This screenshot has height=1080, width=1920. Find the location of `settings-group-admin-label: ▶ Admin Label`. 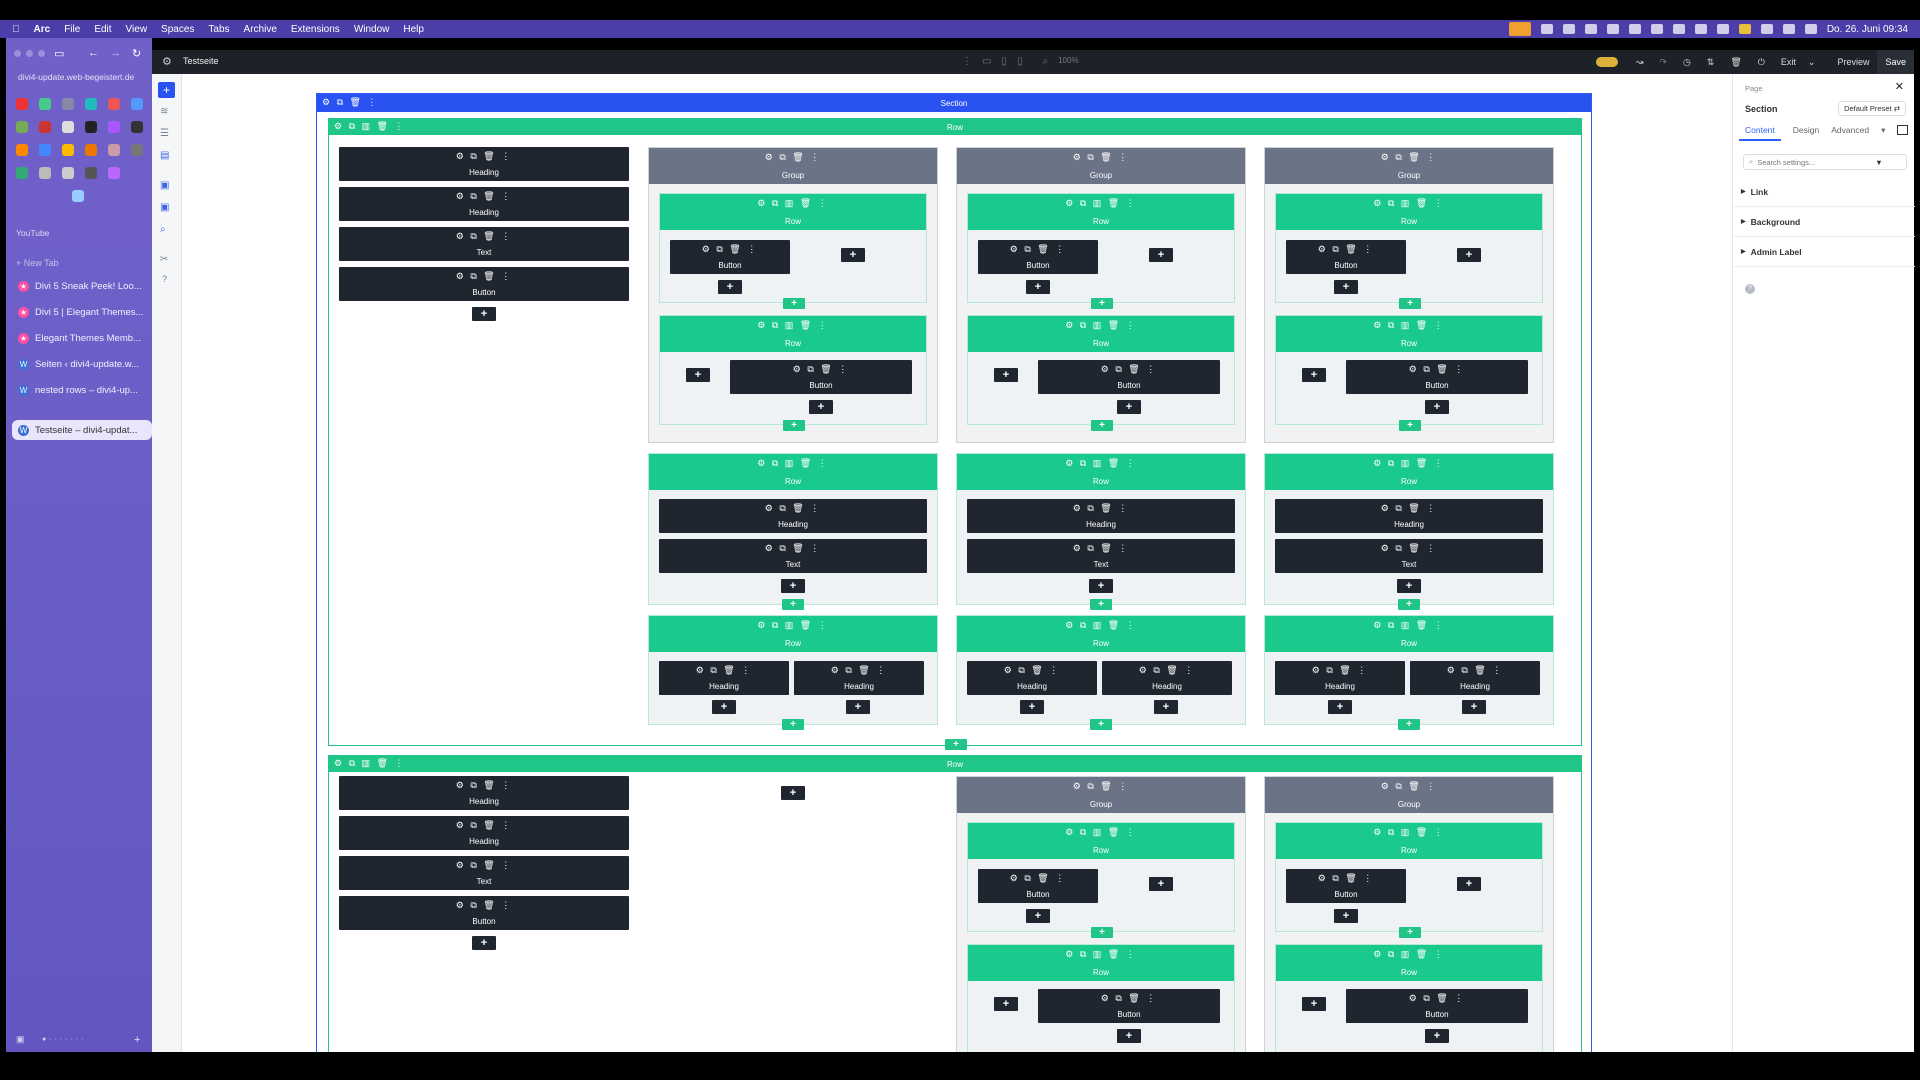

settings-group-admin-label: ▶ Admin Label is located at coordinates (1824, 252).